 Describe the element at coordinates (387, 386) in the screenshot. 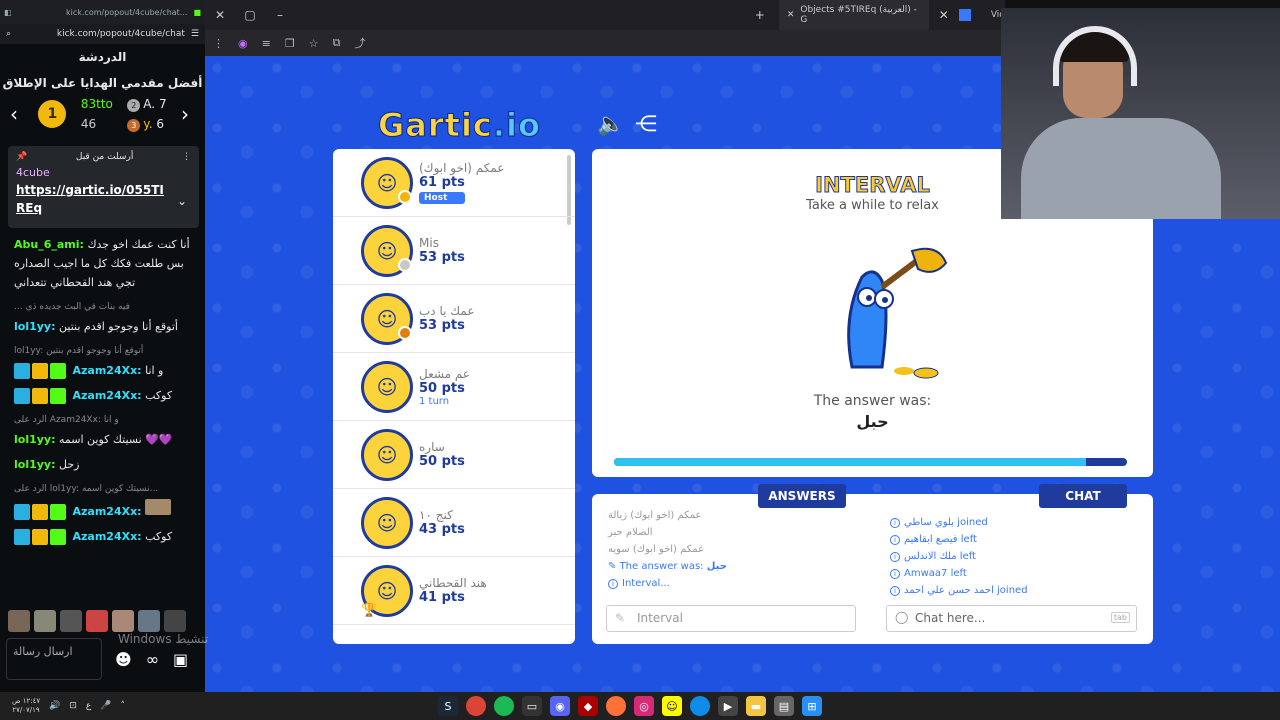

I see `avatar: ☺` at that location.